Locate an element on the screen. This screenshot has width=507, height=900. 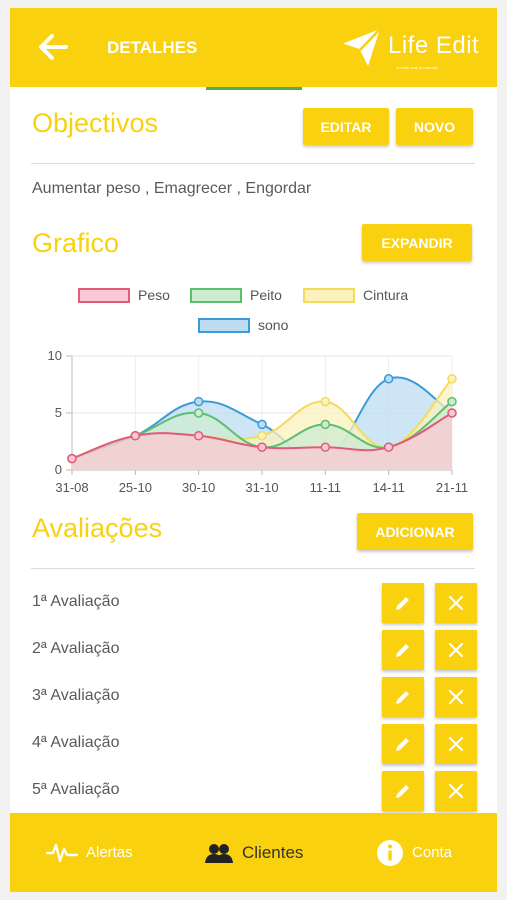
nav-label: Conta is located at coordinates (432, 852).